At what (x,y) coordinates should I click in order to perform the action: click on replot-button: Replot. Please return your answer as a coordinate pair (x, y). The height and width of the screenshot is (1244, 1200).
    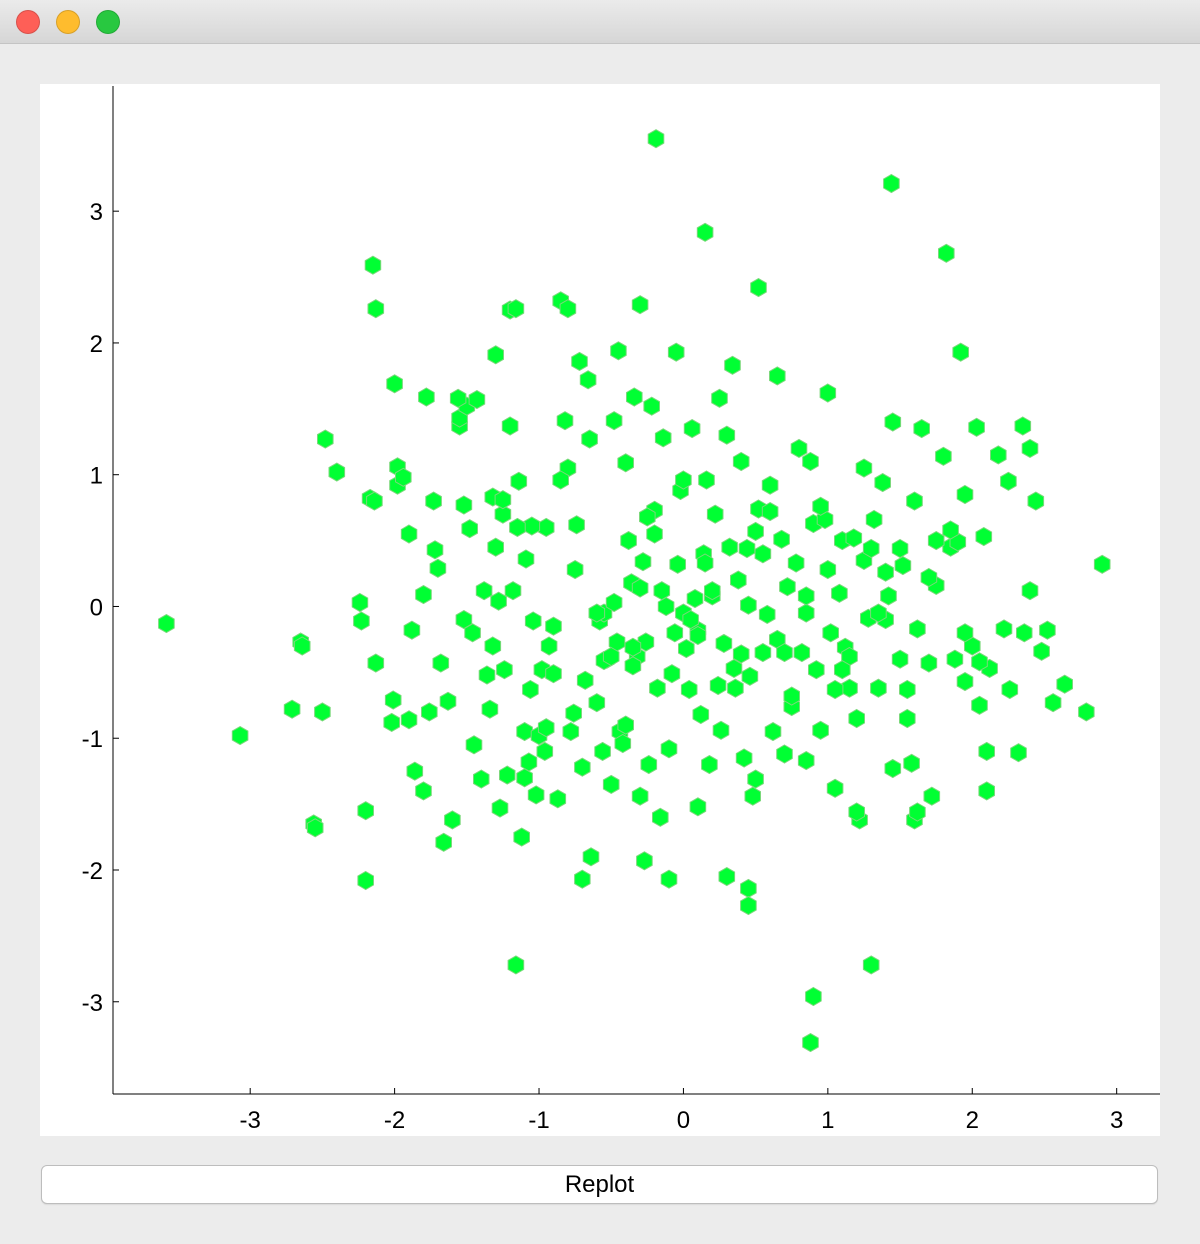
    Looking at the image, I should click on (599, 1184).